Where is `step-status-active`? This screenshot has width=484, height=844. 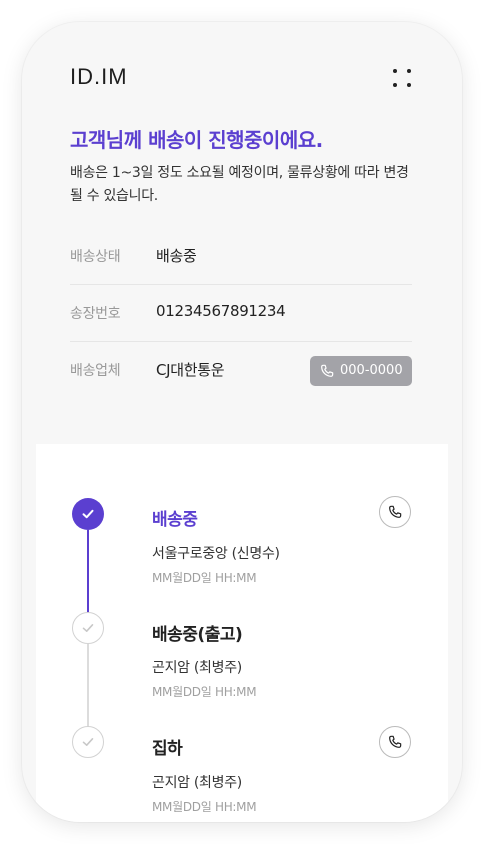
step-status-active is located at coordinates (88, 514).